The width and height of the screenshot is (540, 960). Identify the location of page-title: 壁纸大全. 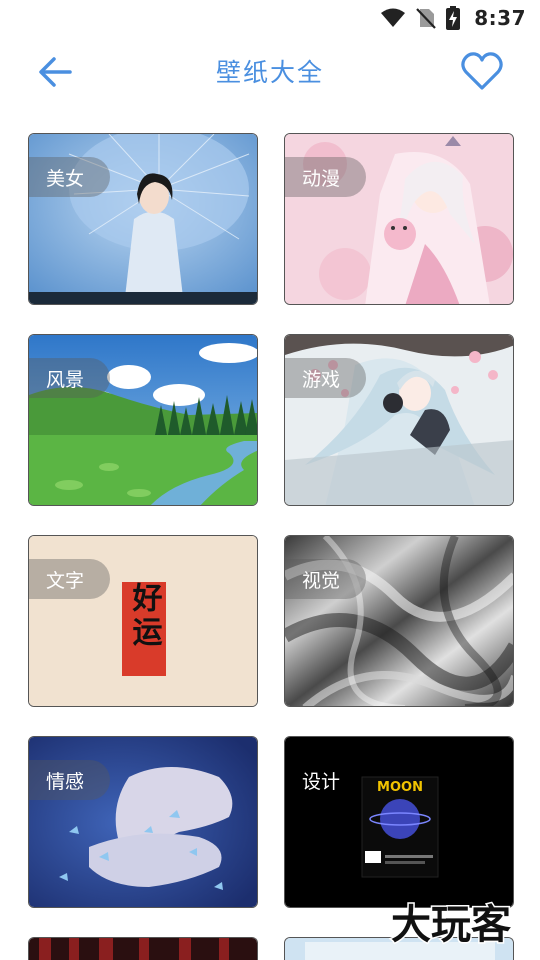
(269, 72).